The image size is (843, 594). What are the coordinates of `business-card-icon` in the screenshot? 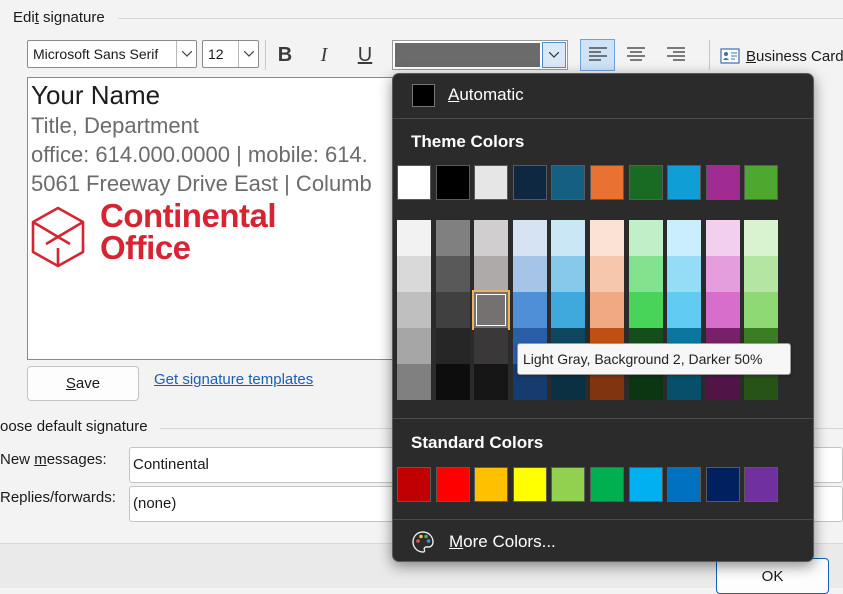 It's located at (730, 56).